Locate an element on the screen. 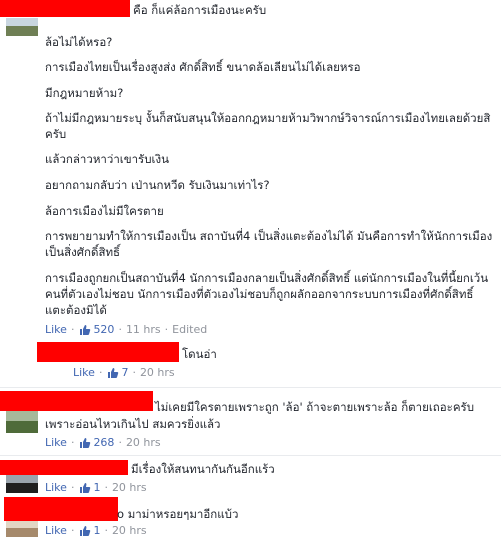 The width and height of the screenshot is (501, 543). reply-text: เพราะอ่อนไหวเกินไป สมควรยิ่งแล้ว is located at coordinates (133, 424).